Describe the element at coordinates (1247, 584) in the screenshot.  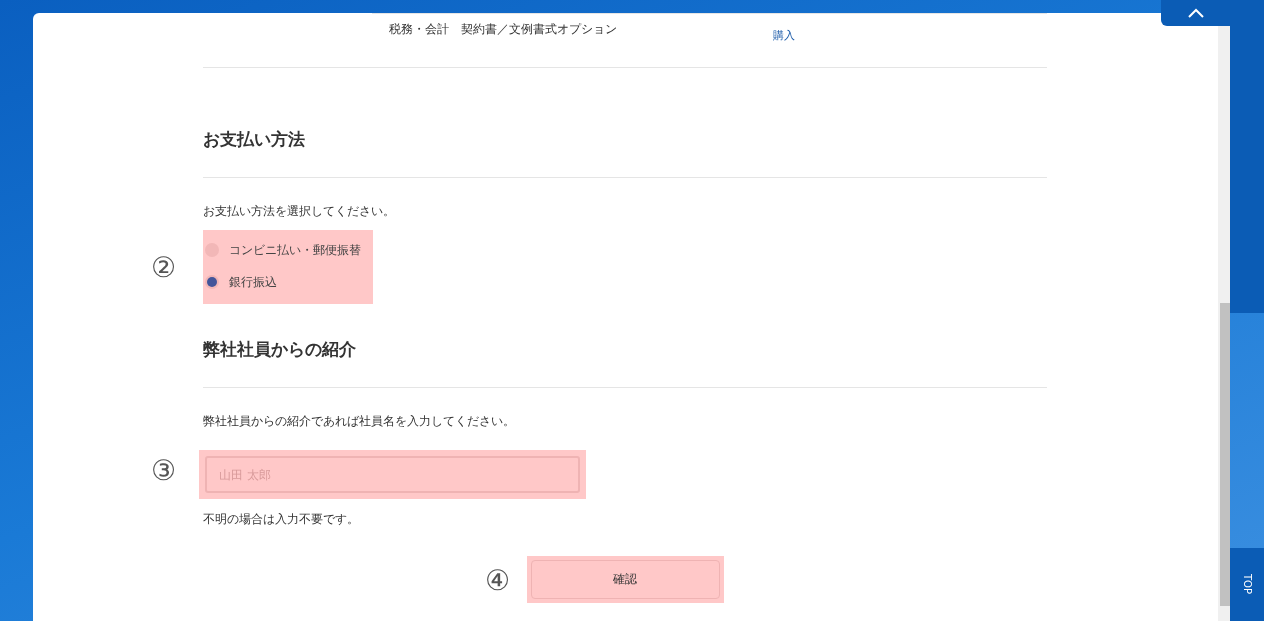
I see `top-button: TOP` at that location.